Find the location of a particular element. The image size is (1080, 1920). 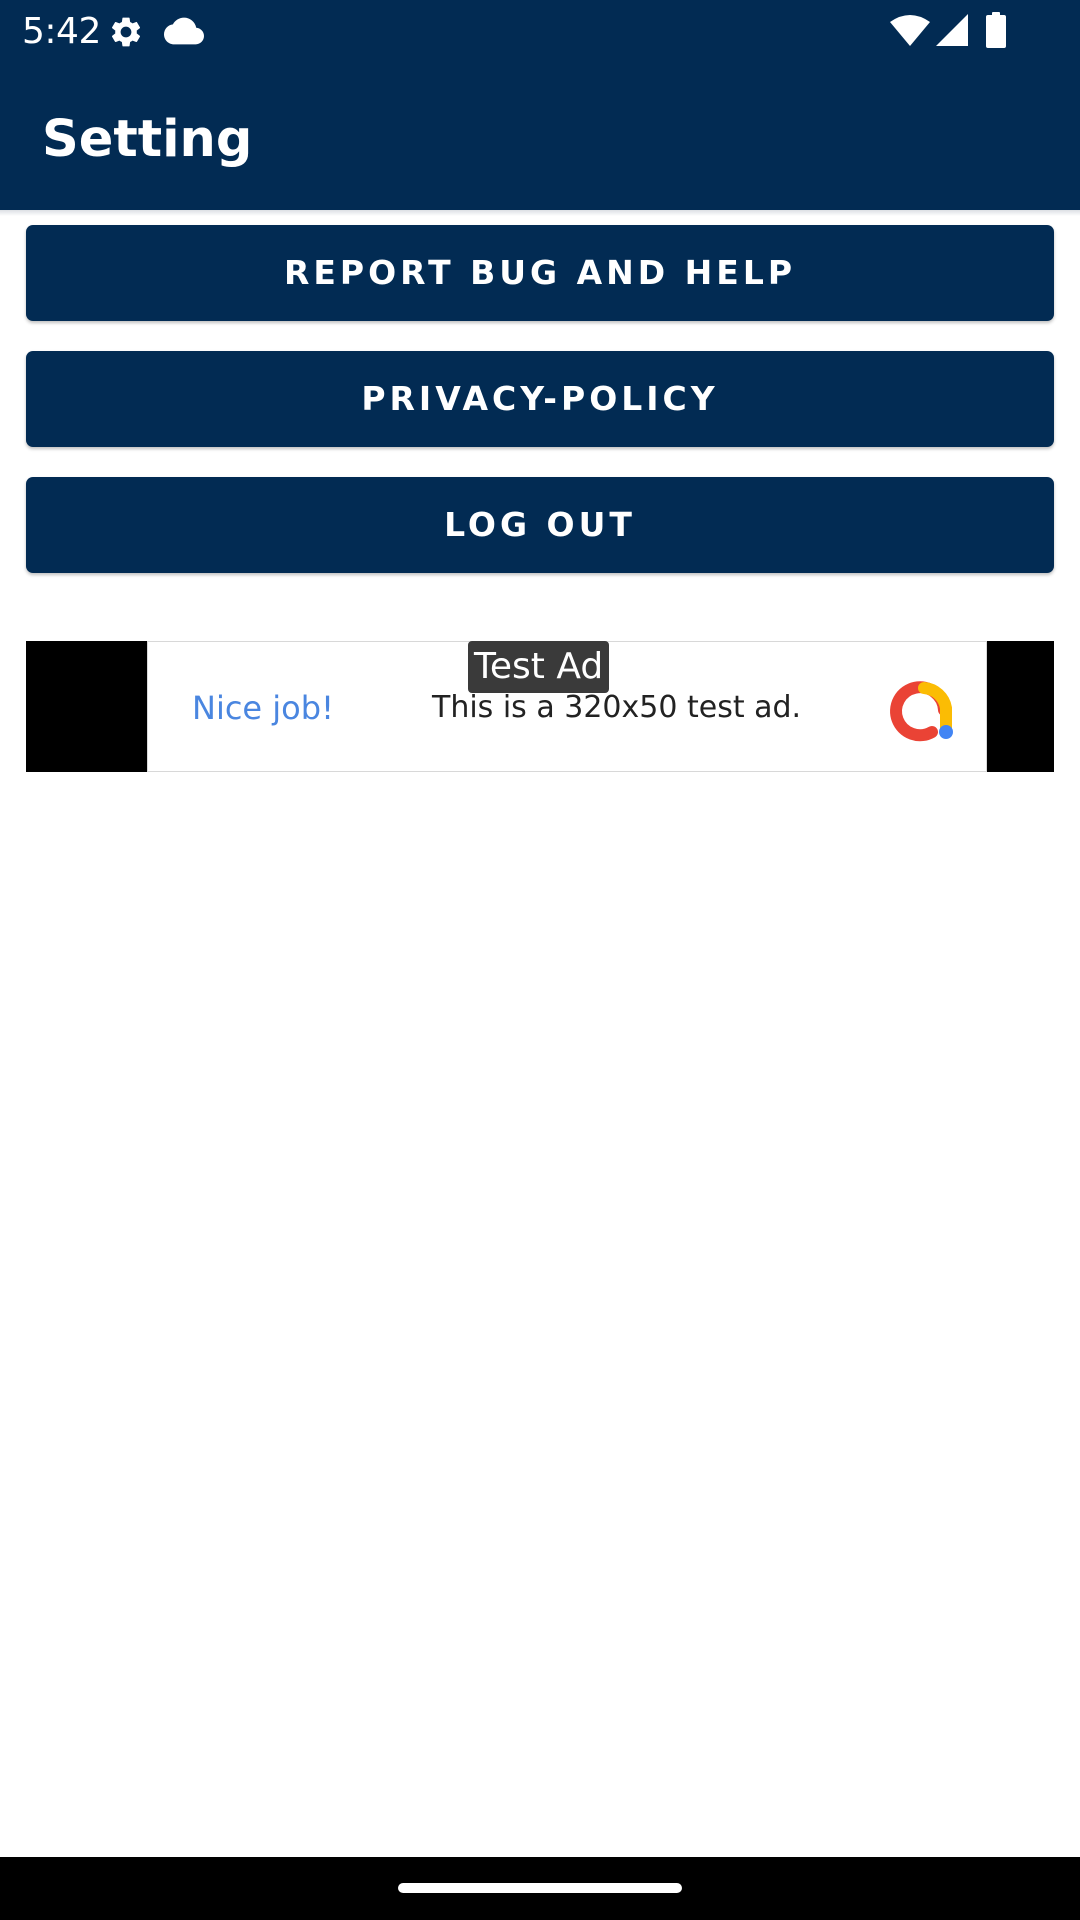

privacy-policy-button: PRIVACY-POLICY is located at coordinates (540, 399).